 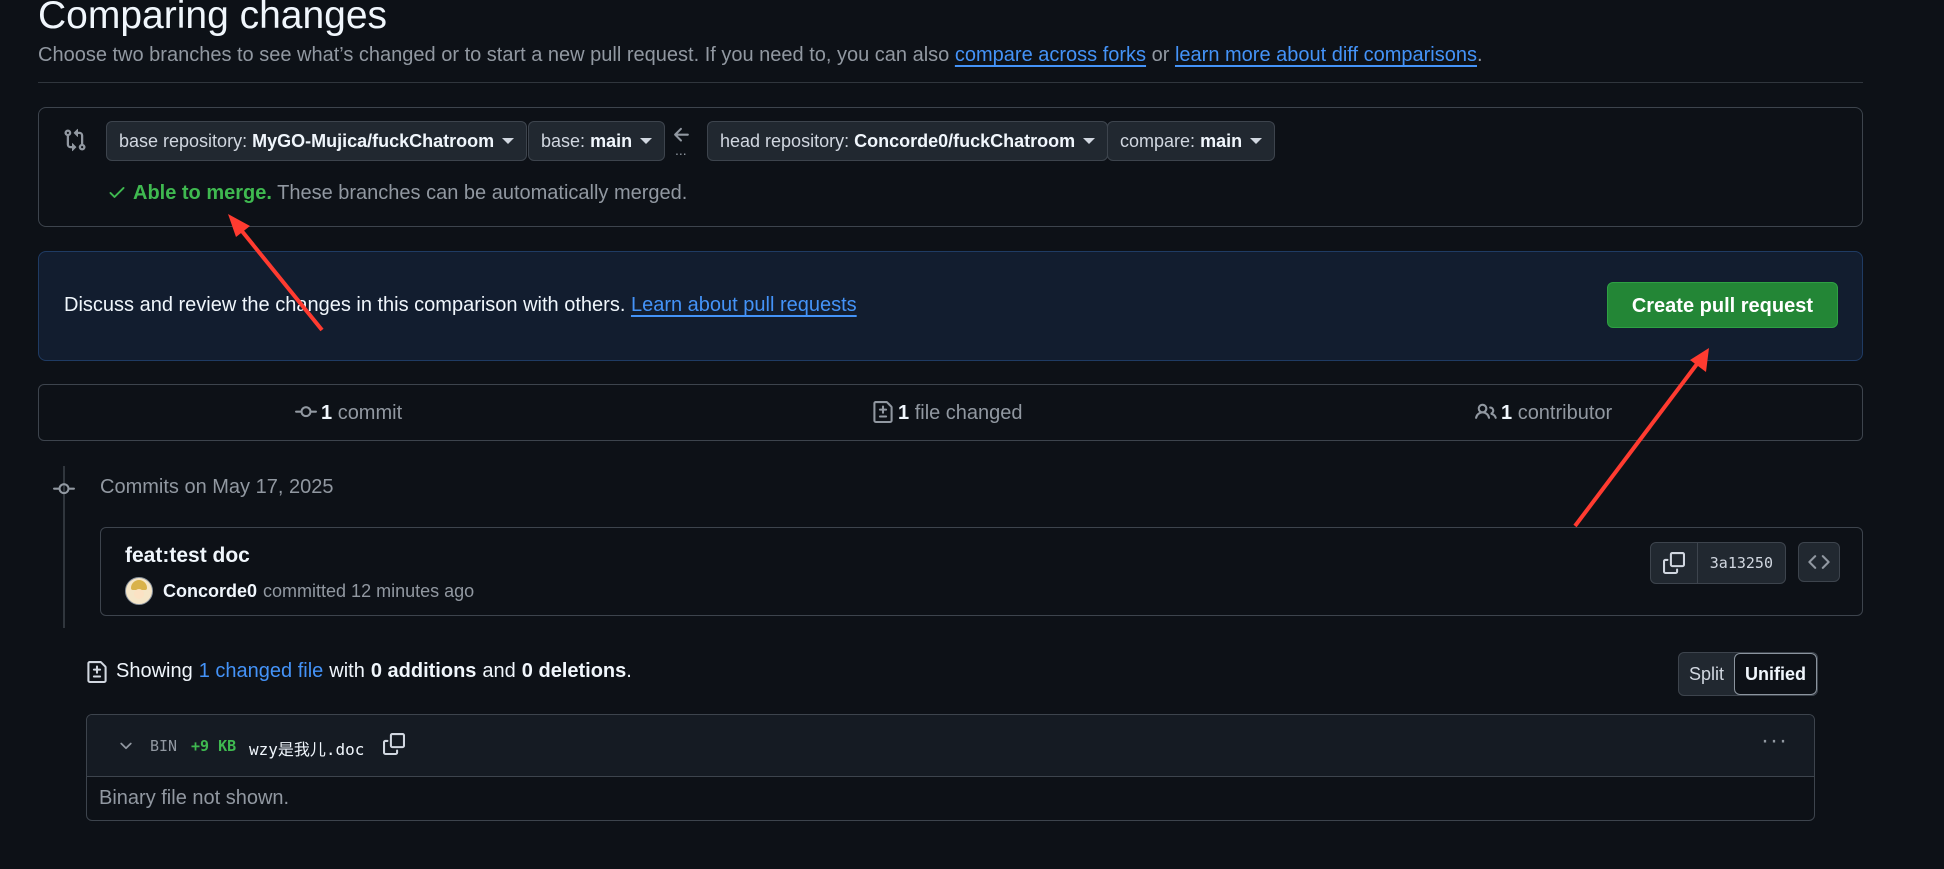 I want to click on base-branch-label: base:, so click(x=563, y=141).